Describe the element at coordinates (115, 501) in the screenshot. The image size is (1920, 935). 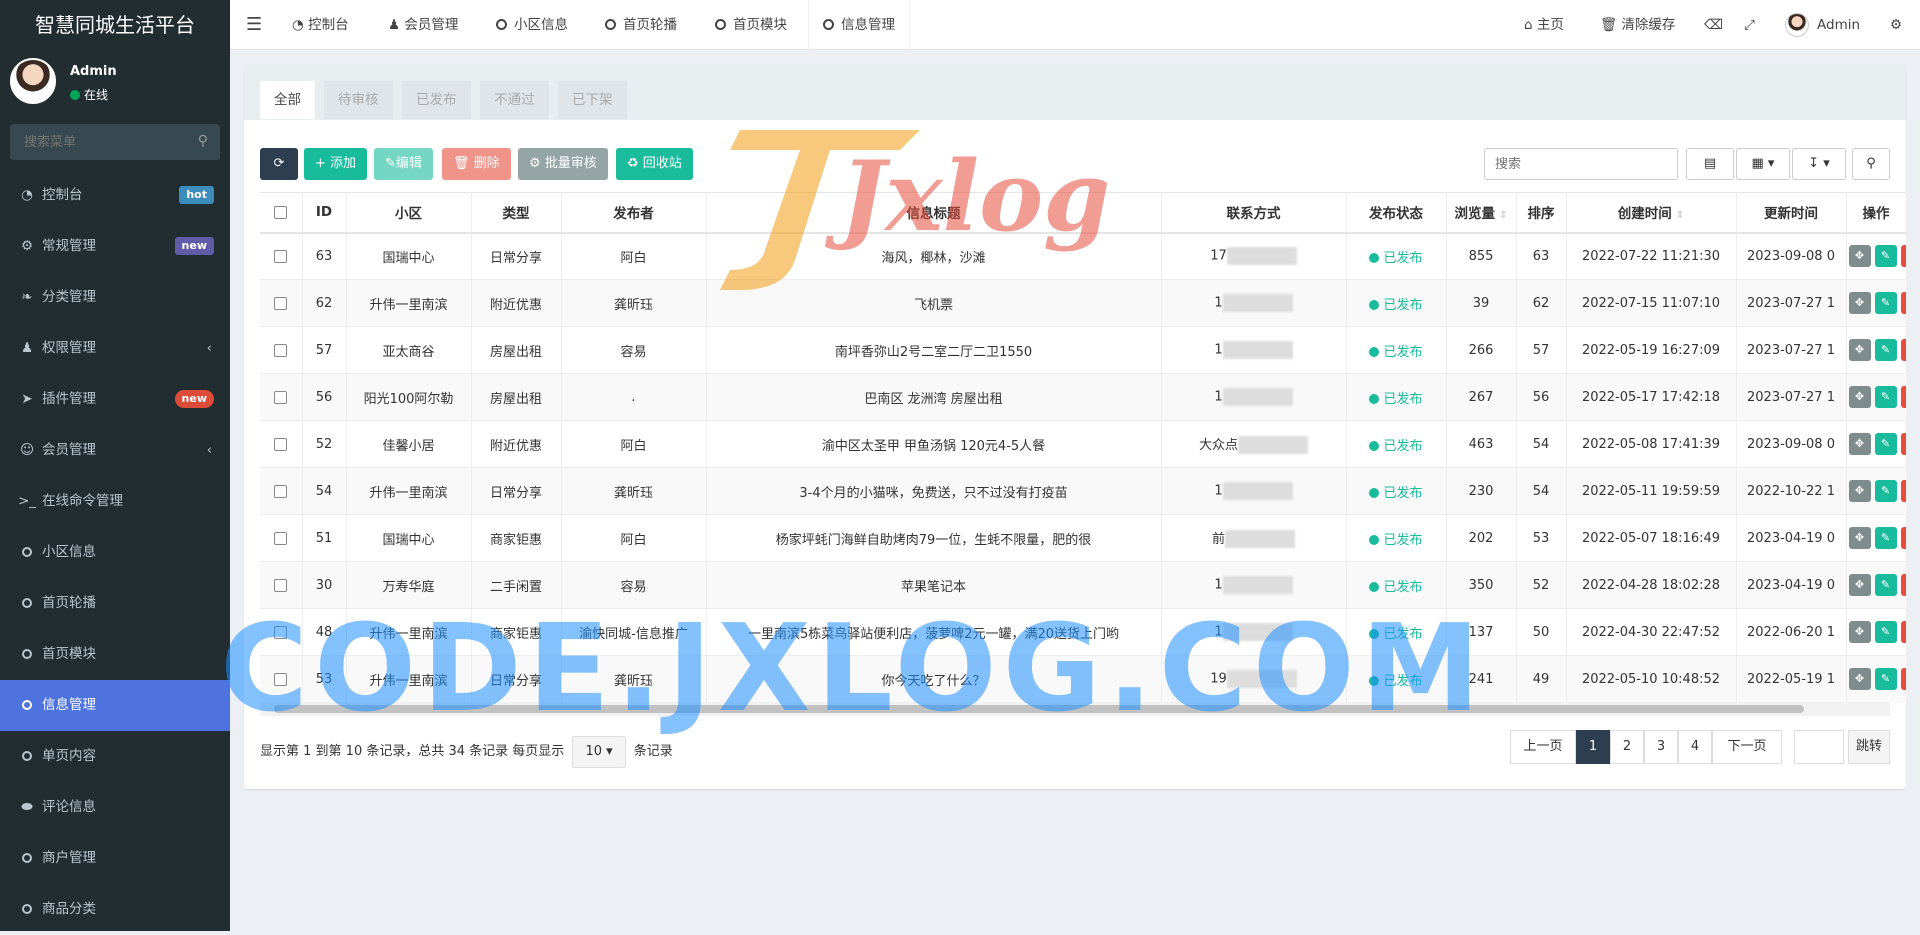
I see `sidebar-item-6: >_ 在线命令管理` at that location.